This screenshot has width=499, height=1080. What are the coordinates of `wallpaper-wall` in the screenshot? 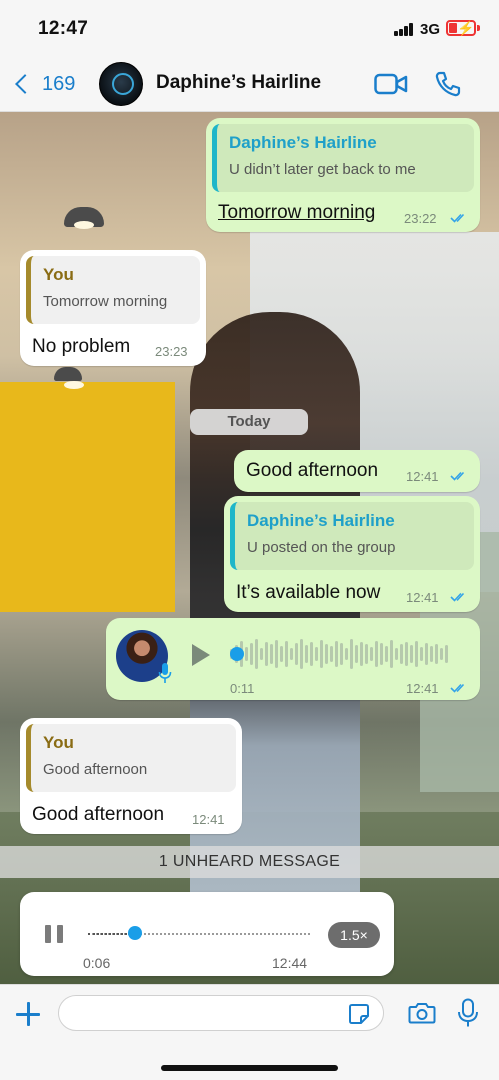 It's located at (87, 497).